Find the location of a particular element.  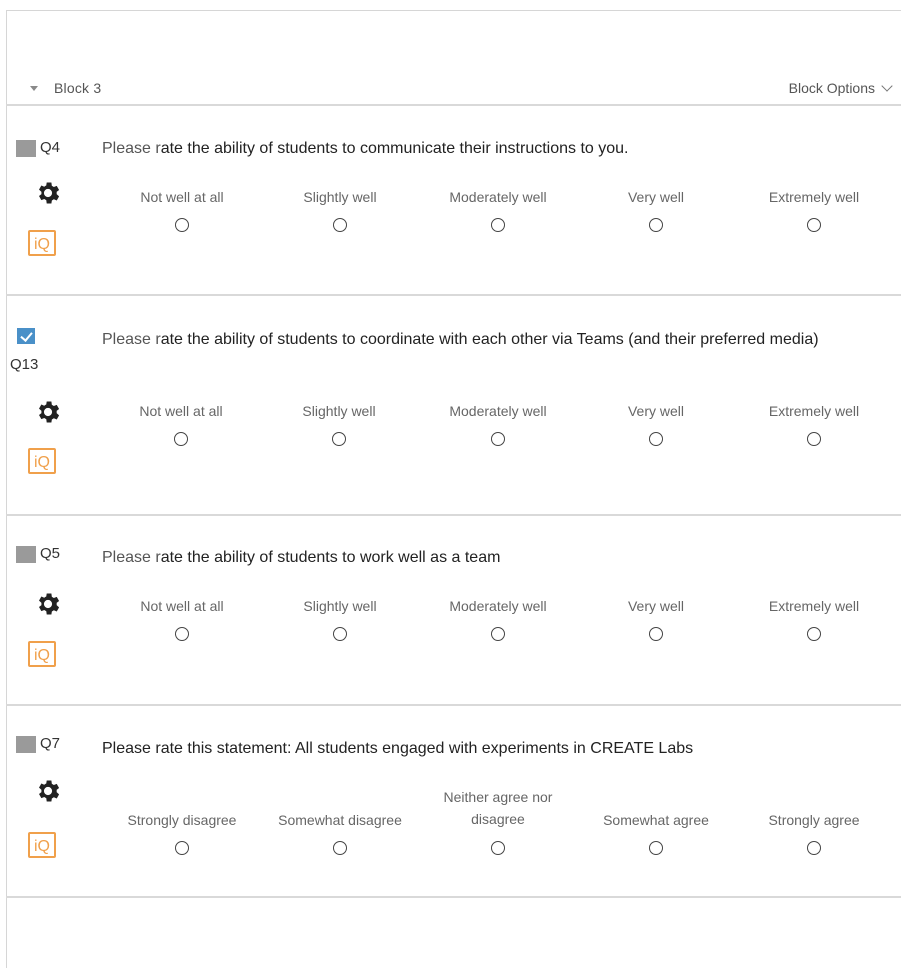

block-options-label: Block Options is located at coordinates (831, 88).